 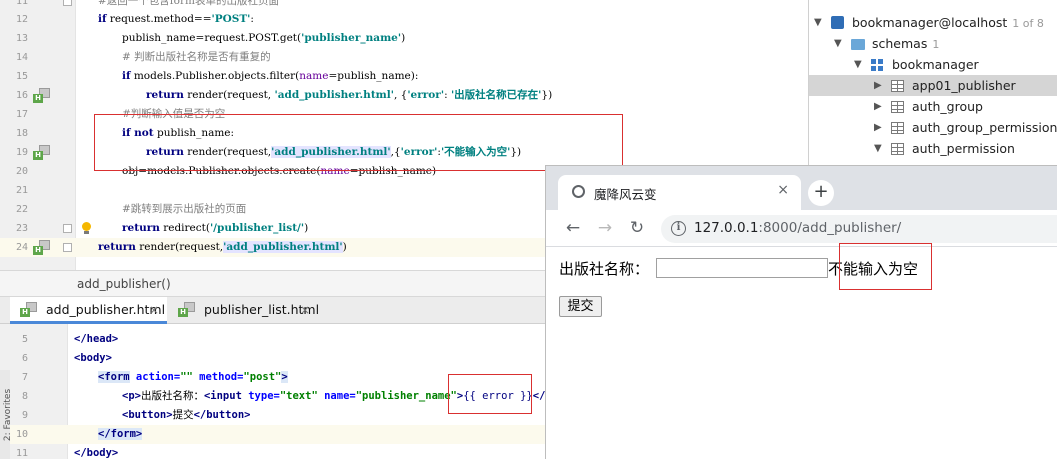 What do you see at coordinates (86, 228) in the screenshot?
I see `lightbulb-icon` at bounding box center [86, 228].